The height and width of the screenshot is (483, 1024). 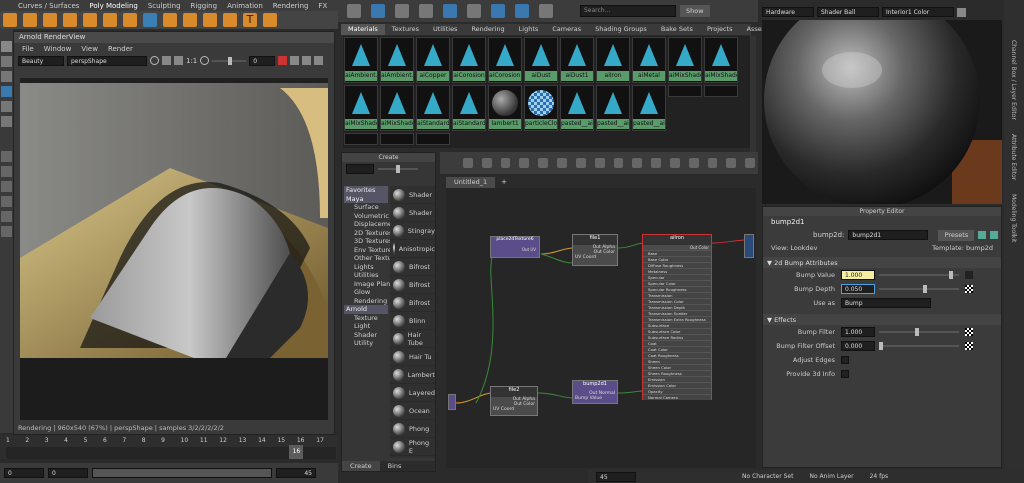 What do you see at coordinates (30, 20) in the screenshot?
I see `cube-tool-icon` at bounding box center [30, 20].